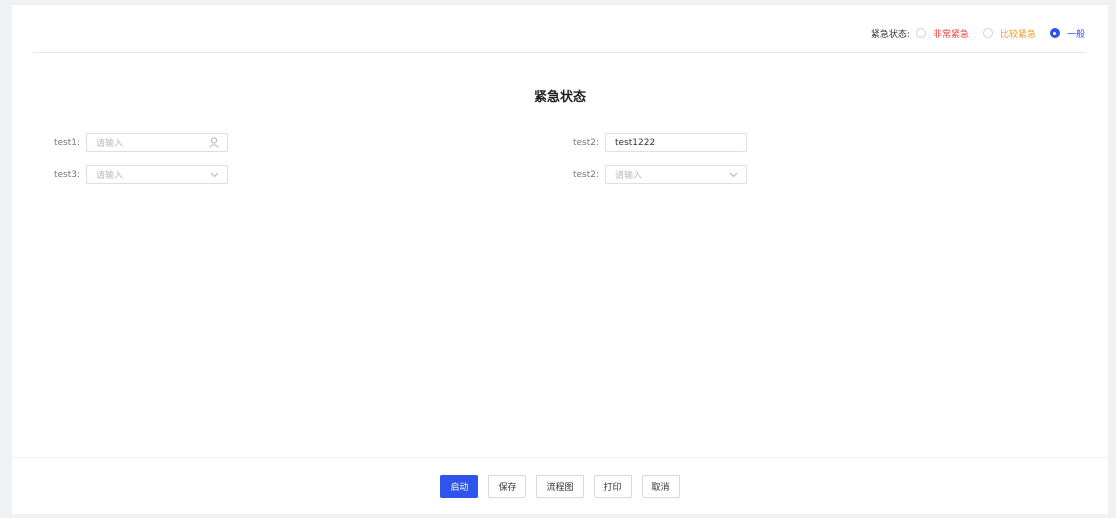 The image size is (1116, 518). I want to click on urgency-option-label: 一般, so click(1075, 34).